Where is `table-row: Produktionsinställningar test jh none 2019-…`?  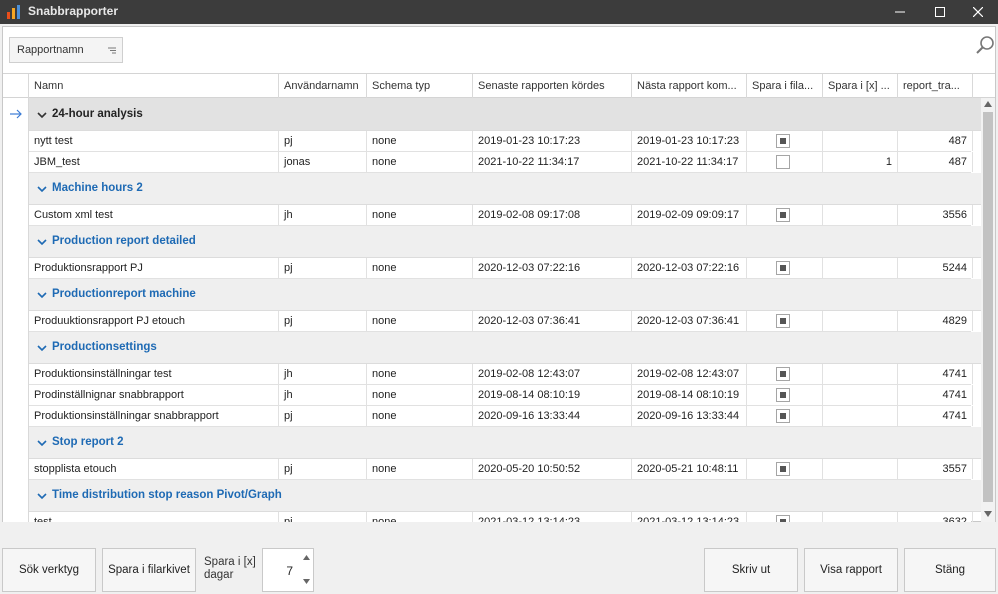
table-row: Produktionsinställningar test jh none 2019-… is located at coordinates (501, 374).